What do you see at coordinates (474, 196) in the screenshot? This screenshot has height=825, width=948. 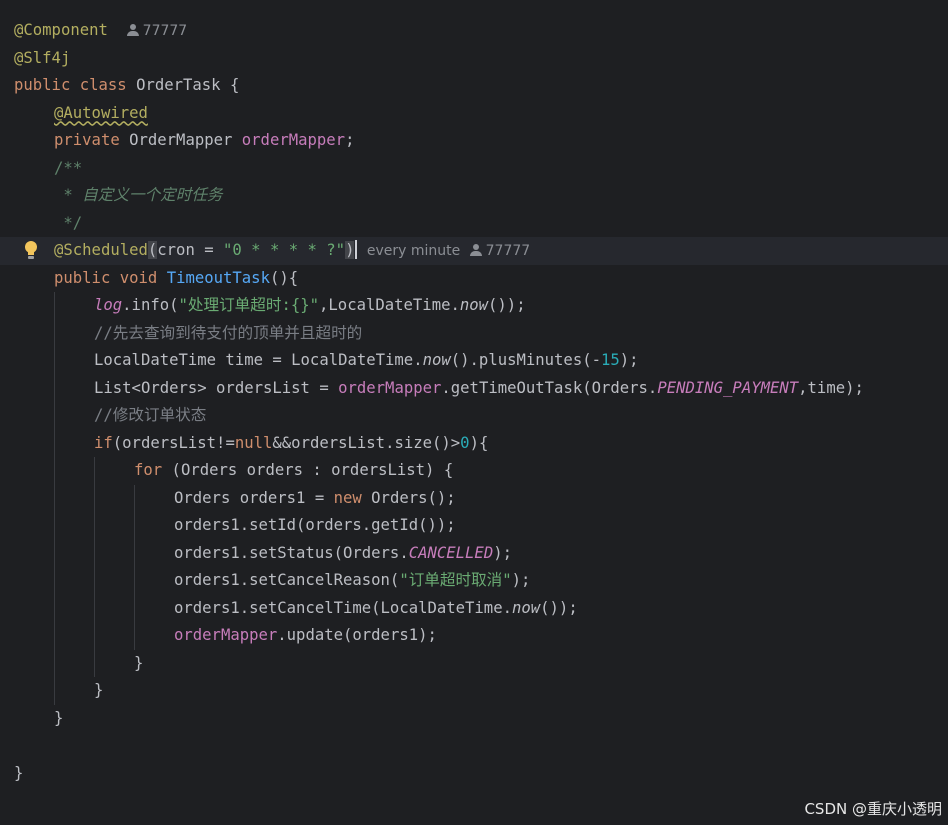 I see `code-line: * 自定义一个定时任务` at bounding box center [474, 196].